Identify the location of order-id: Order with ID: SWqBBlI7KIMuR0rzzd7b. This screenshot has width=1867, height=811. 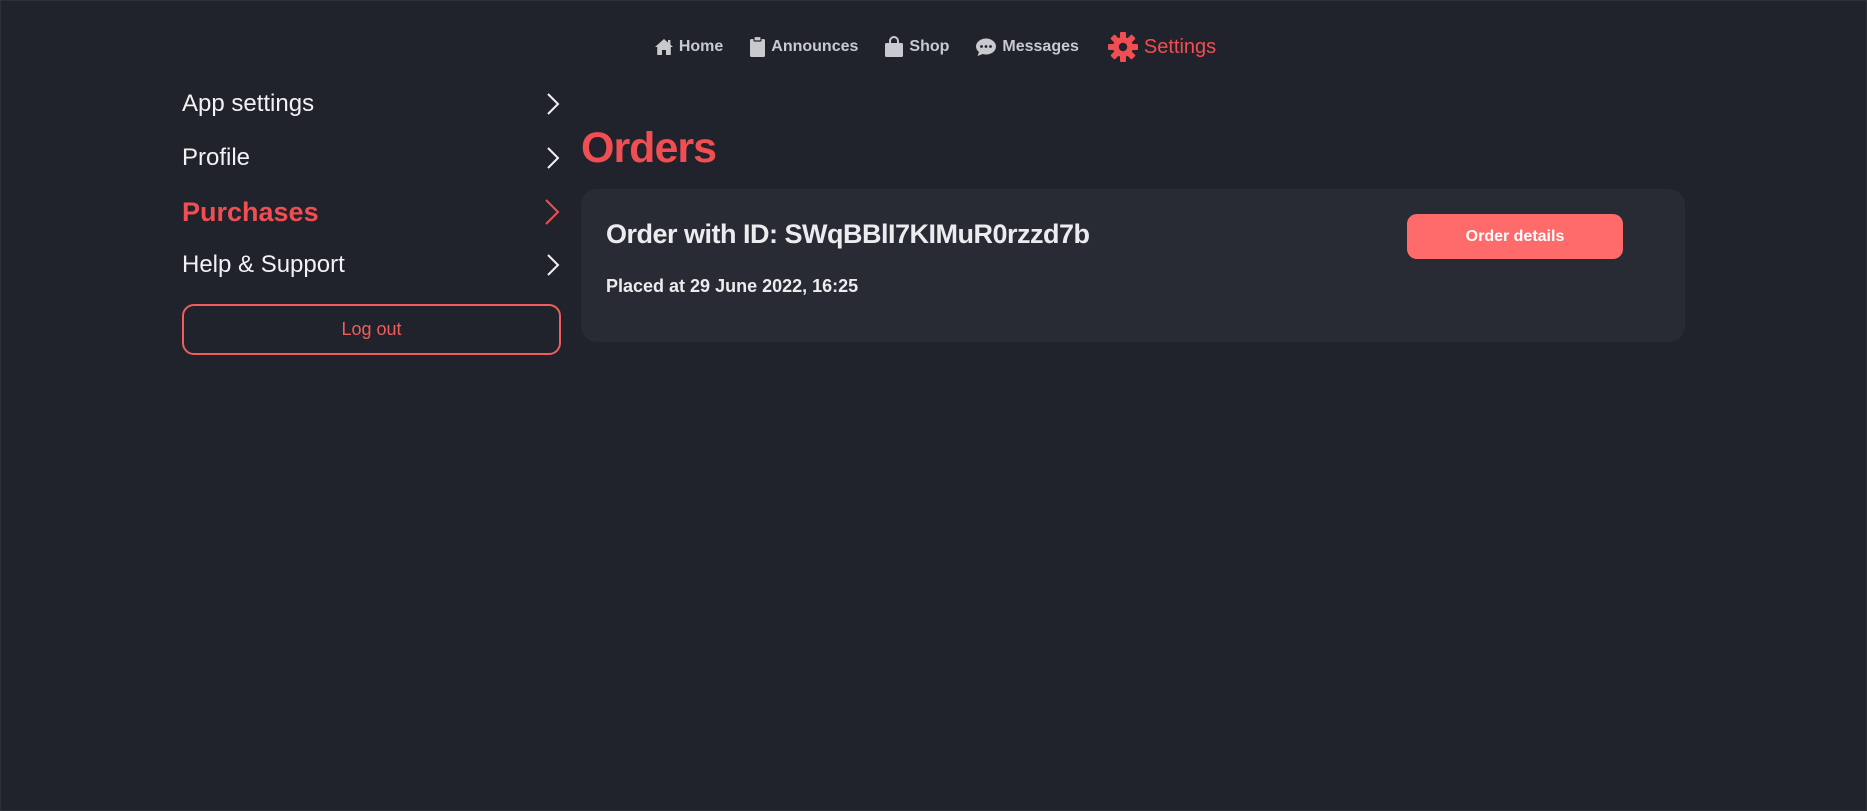
(848, 234).